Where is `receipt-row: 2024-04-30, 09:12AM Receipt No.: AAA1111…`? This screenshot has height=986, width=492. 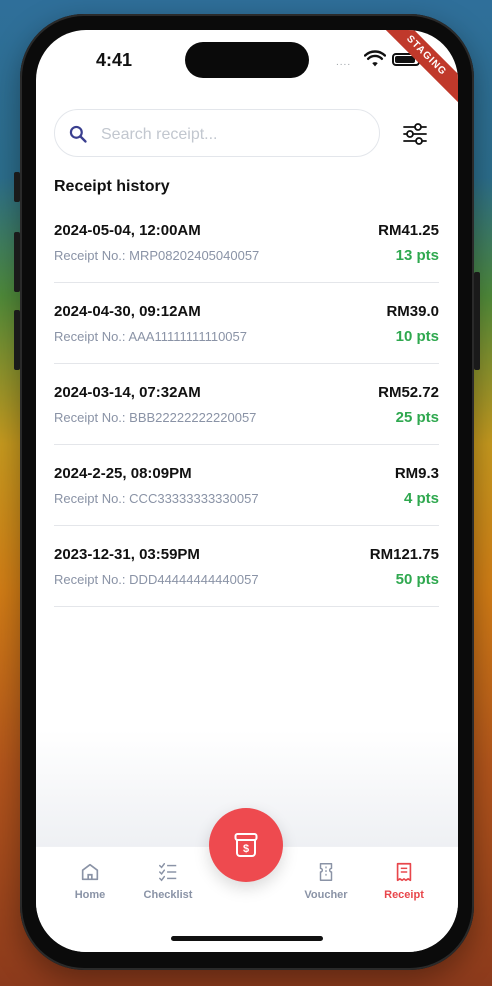
receipt-row: 2024-04-30, 09:12AM Receipt No.: AAA1111… is located at coordinates (246, 323).